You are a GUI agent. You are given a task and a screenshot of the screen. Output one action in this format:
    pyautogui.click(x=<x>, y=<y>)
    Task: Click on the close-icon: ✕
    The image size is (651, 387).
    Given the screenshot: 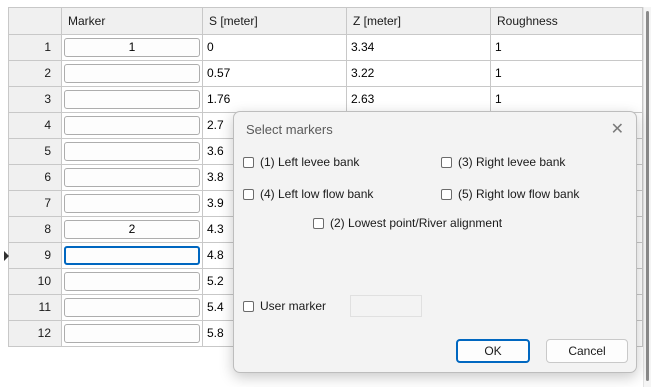 What is the action you would take?
    pyautogui.click(x=617, y=129)
    